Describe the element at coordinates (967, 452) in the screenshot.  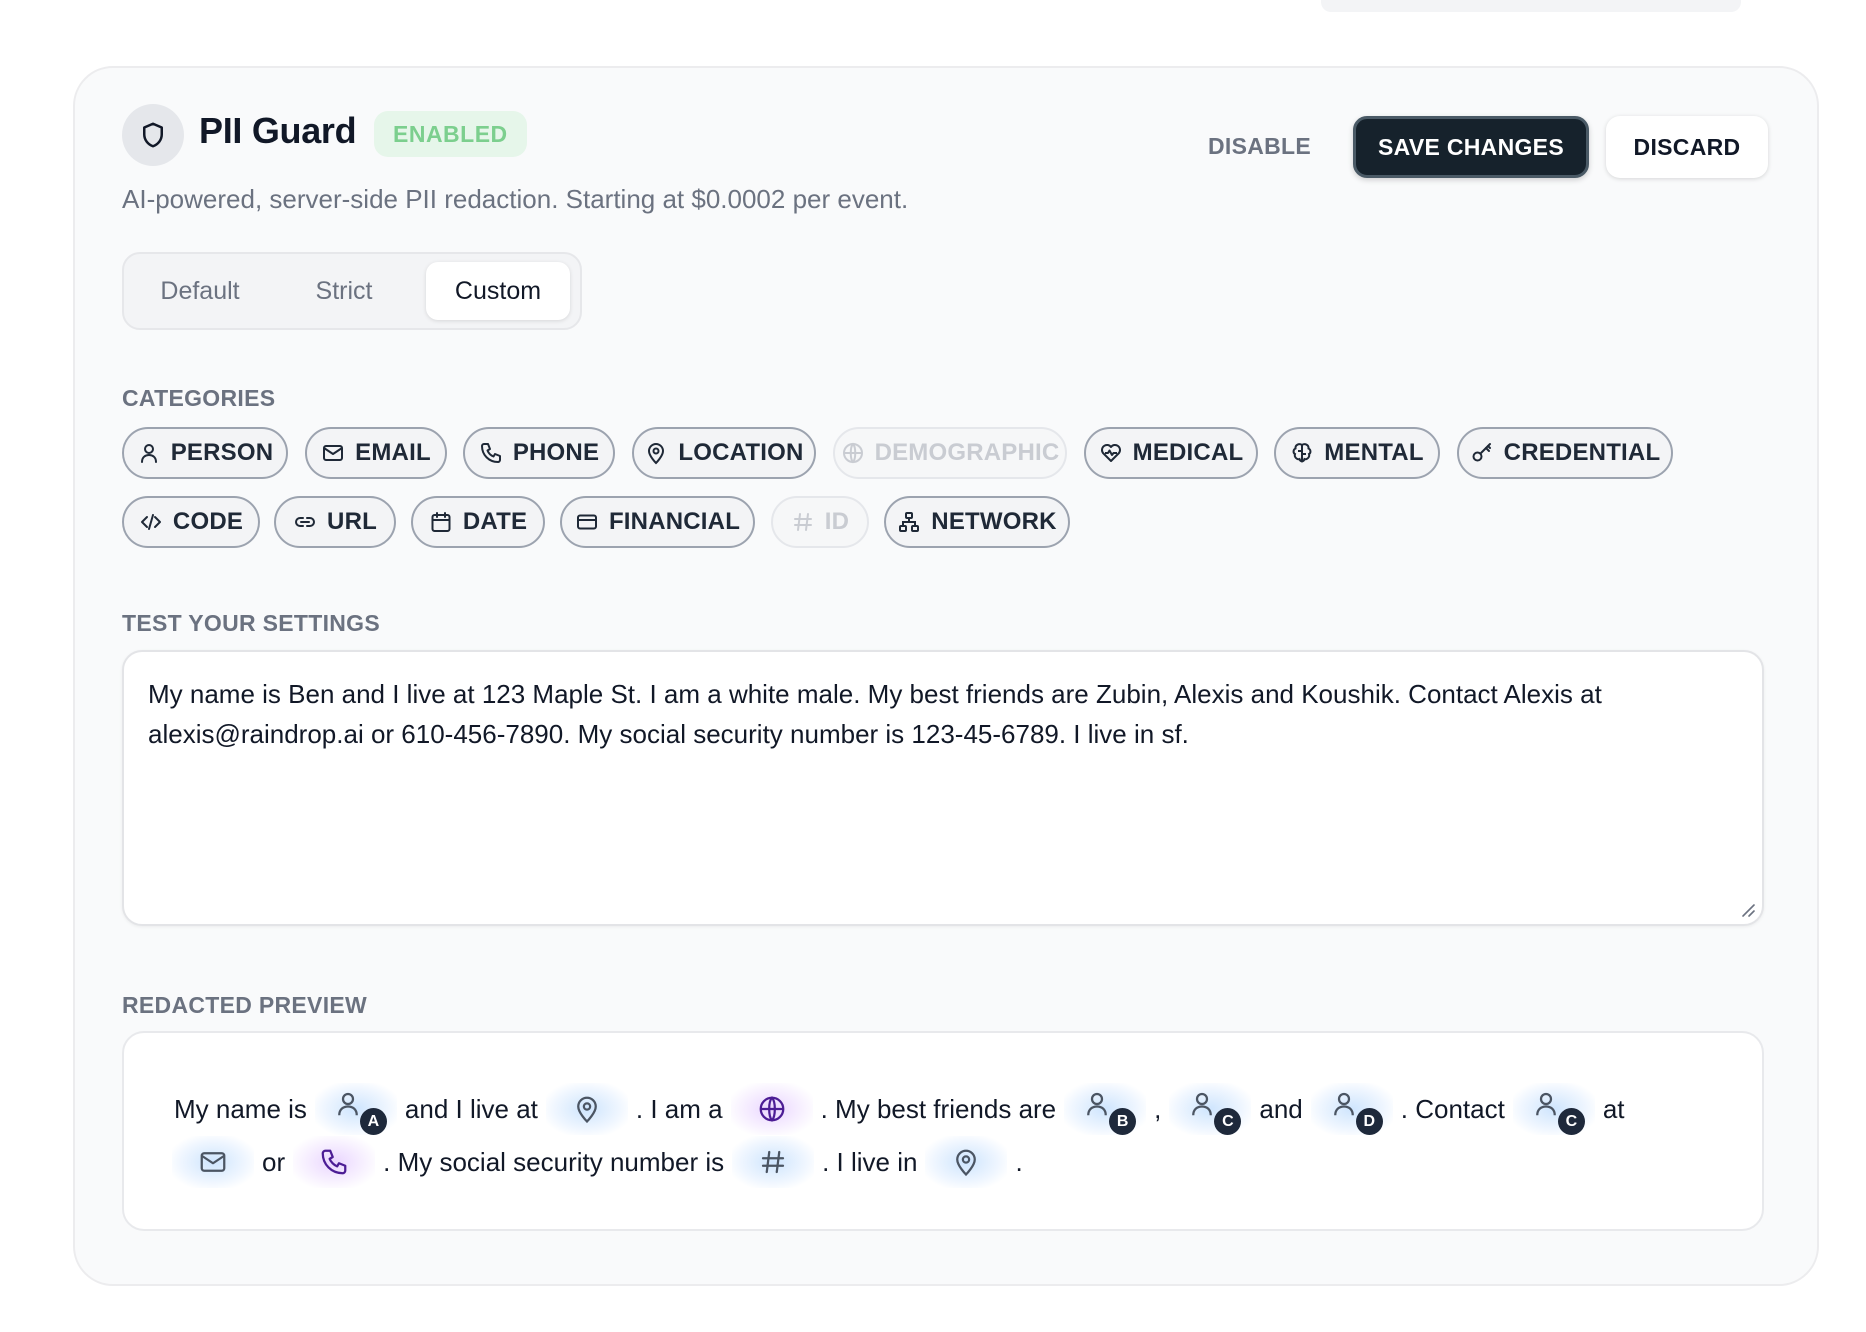
I see `chip-label: DEMOGRAPHIC` at that location.